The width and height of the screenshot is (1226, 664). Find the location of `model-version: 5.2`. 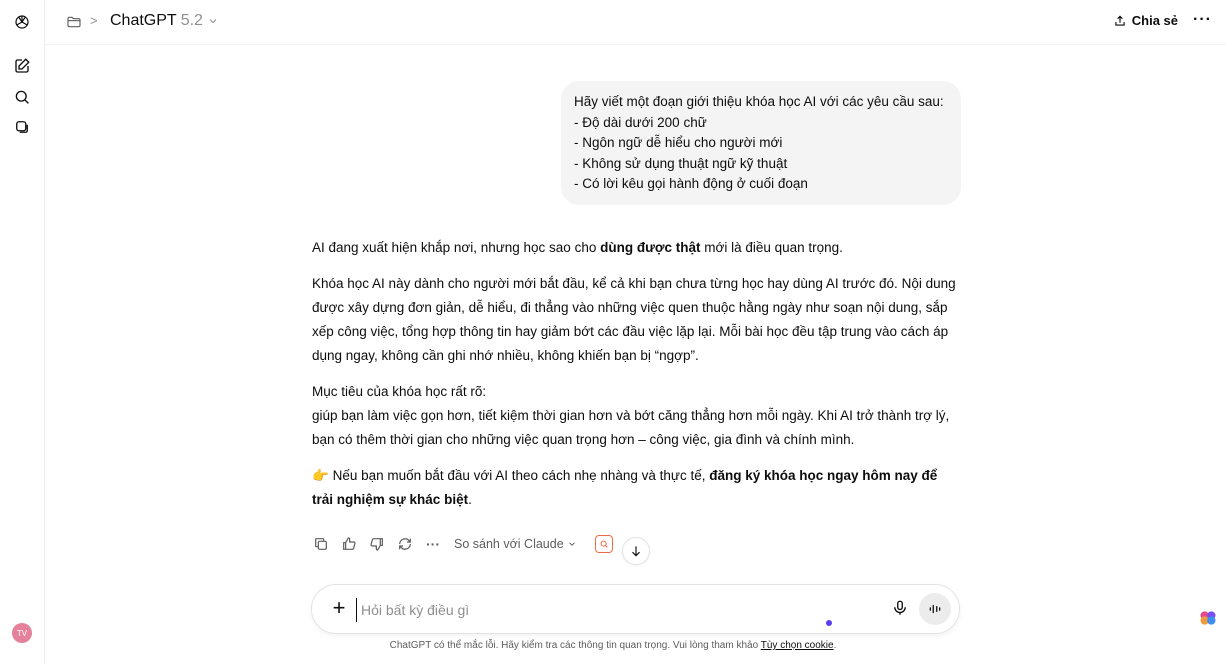

model-version: 5.2 is located at coordinates (191, 20).